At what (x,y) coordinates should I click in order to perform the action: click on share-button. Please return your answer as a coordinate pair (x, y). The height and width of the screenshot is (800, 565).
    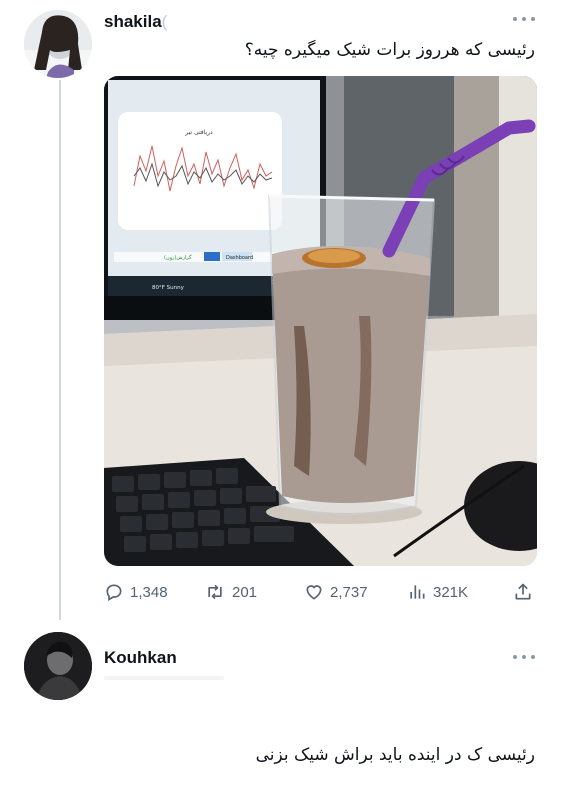
    Looking at the image, I should click on (523, 592).